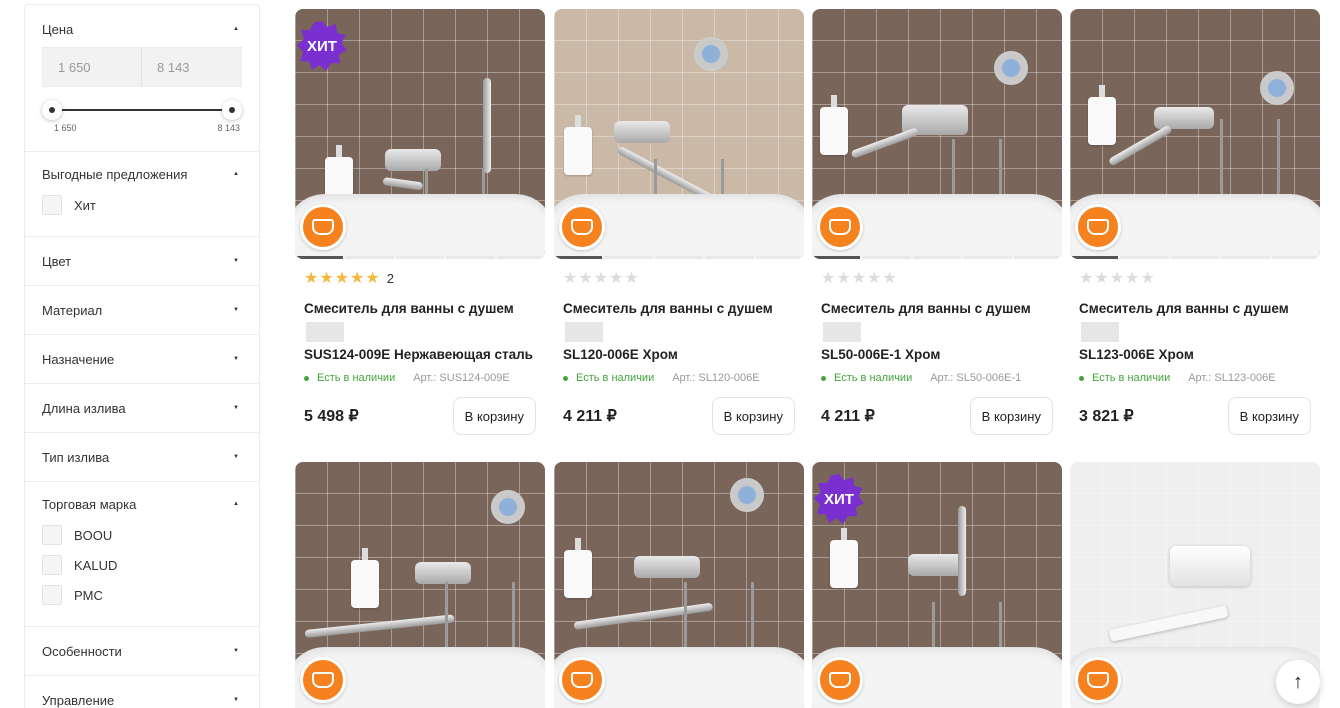 The width and height of the screenshot is (1340, 708). What do you see at coordinates (679, 416) in the screenshot?
I see `buy-row: 4 211 ₽ В корзину` at bounding box center [679, 416].